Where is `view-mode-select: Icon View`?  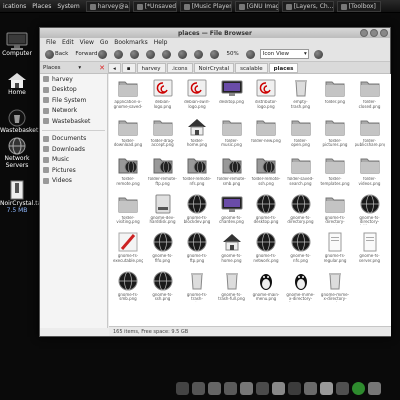
view-mode-select: Icon View is located at coordinates (284, 54).